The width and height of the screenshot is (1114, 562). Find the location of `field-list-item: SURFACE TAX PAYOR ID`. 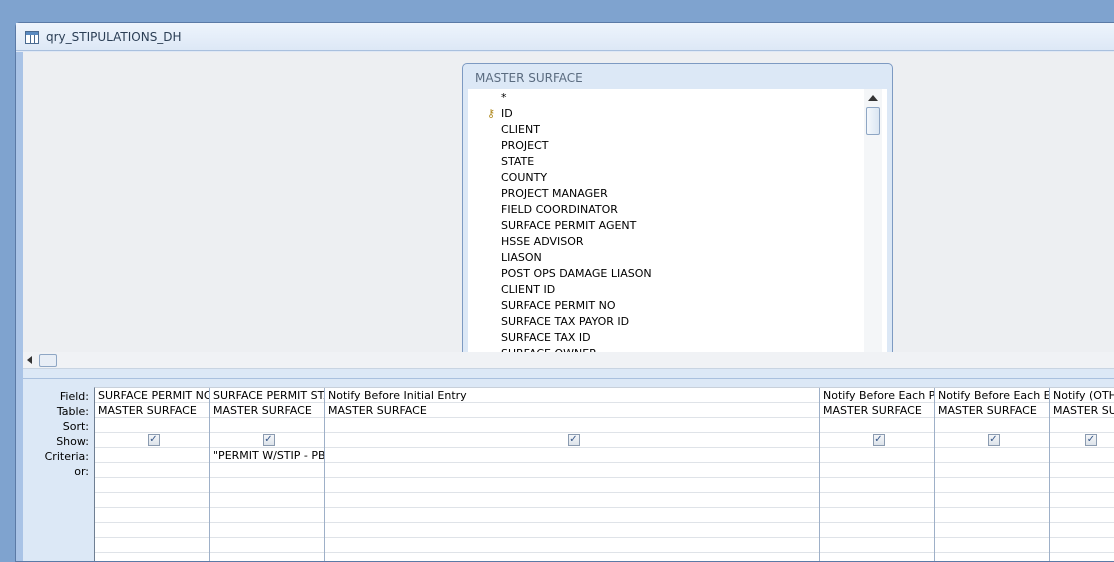

field-list-item: SURFACE TAX PAYOR ID is located at coordinates (565, 321).